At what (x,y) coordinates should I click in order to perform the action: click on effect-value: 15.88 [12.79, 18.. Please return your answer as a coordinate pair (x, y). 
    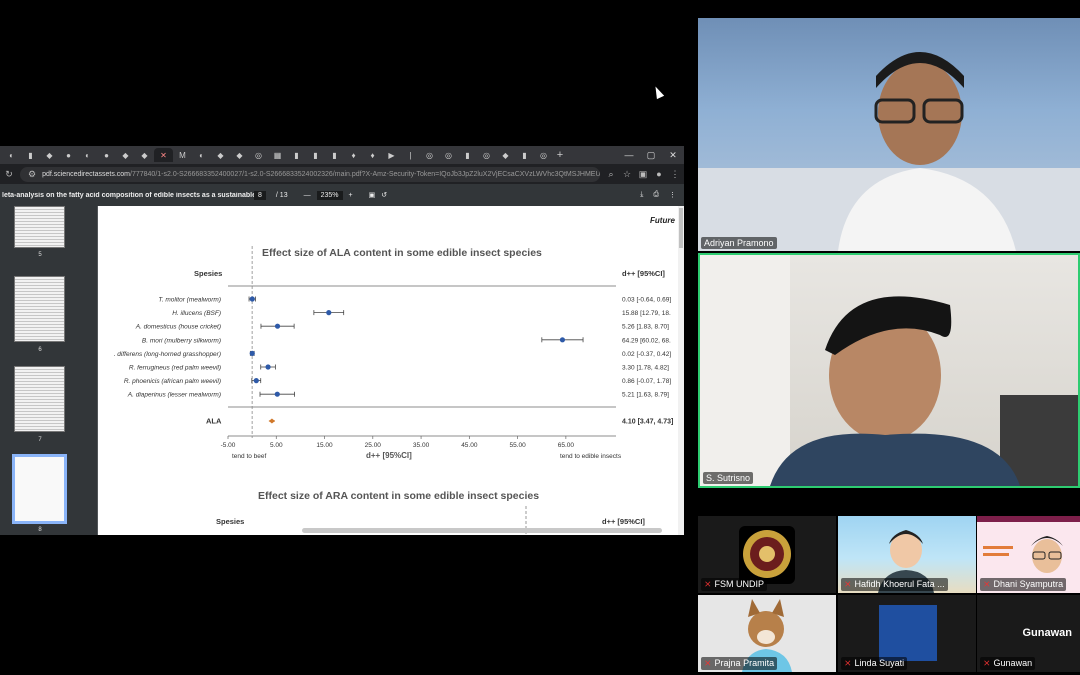
    Looking at the image, I should click on (646, 313).